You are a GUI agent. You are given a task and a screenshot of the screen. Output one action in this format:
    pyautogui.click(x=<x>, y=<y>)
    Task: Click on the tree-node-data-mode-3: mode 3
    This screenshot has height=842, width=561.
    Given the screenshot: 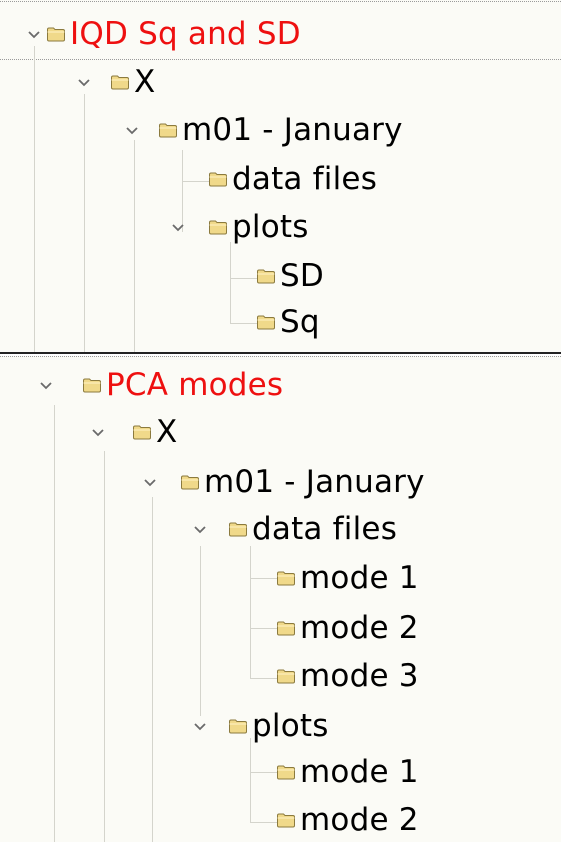 What is the action you would take?
    pyautogui.click(x=230, y=676)
    